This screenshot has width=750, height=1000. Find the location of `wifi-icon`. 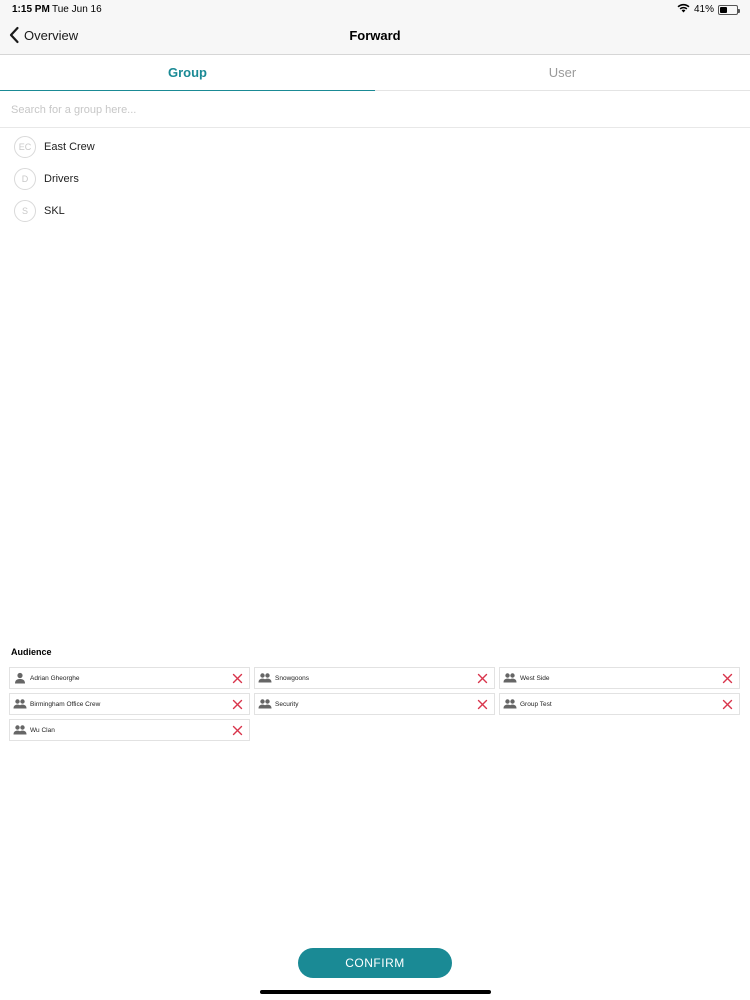

wifi-icon is located at coordinates (683, 9).